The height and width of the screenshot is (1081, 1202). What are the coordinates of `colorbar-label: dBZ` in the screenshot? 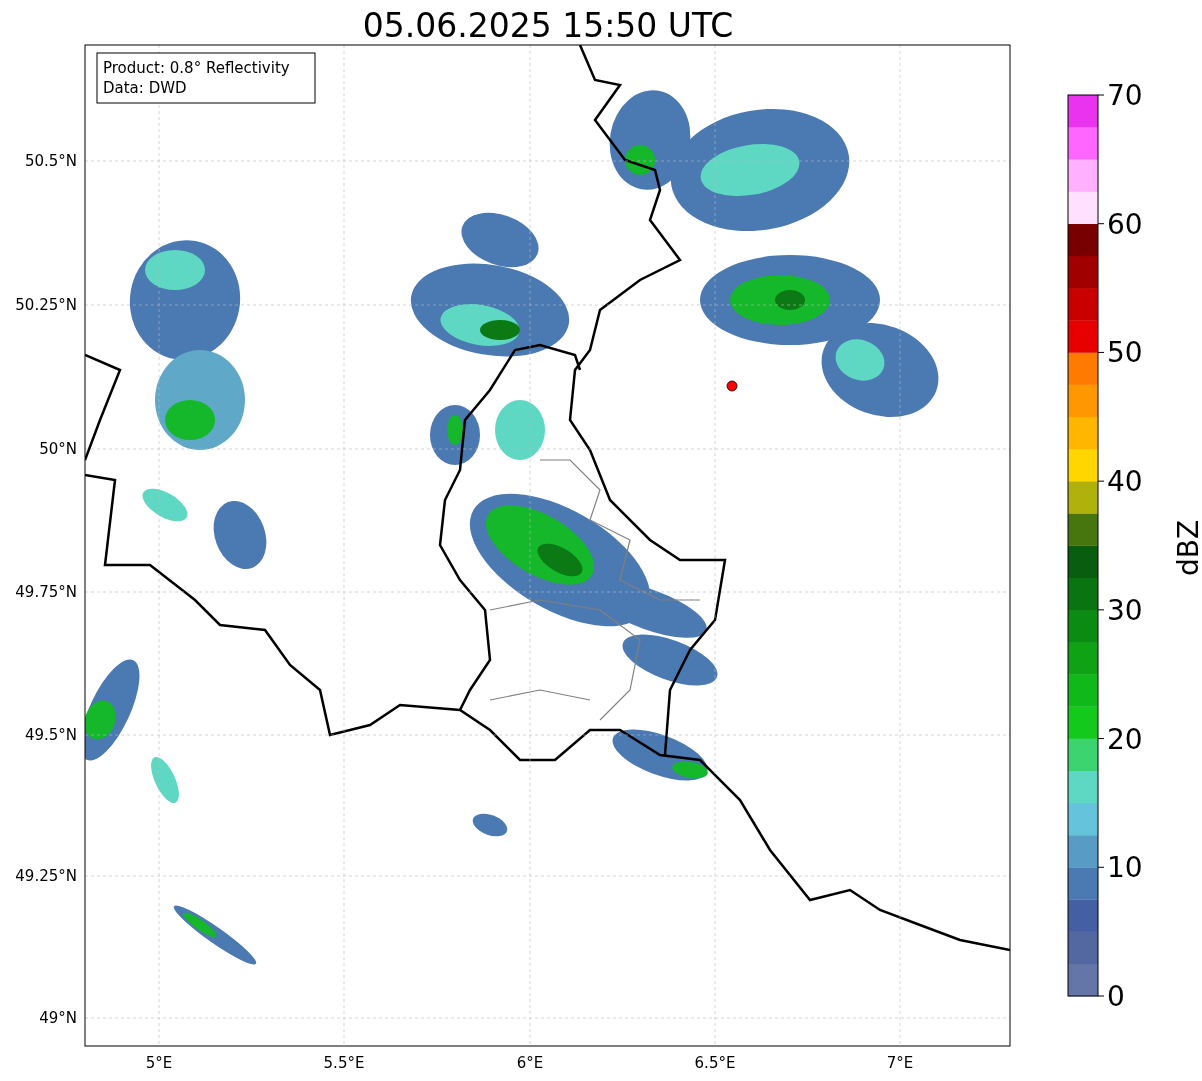 It's located at (1187, 548).